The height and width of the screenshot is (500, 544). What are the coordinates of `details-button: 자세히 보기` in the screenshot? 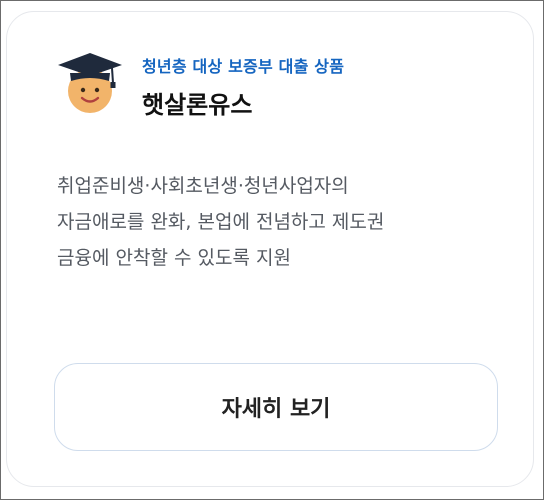 It's located at (276, 407).